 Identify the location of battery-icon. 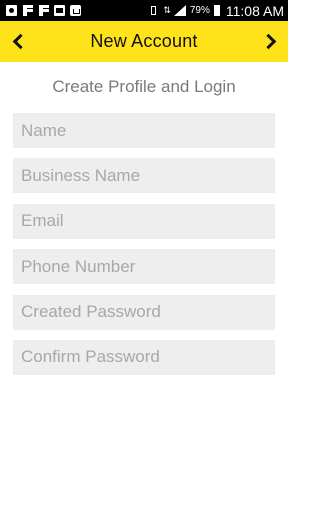
(216, 10).